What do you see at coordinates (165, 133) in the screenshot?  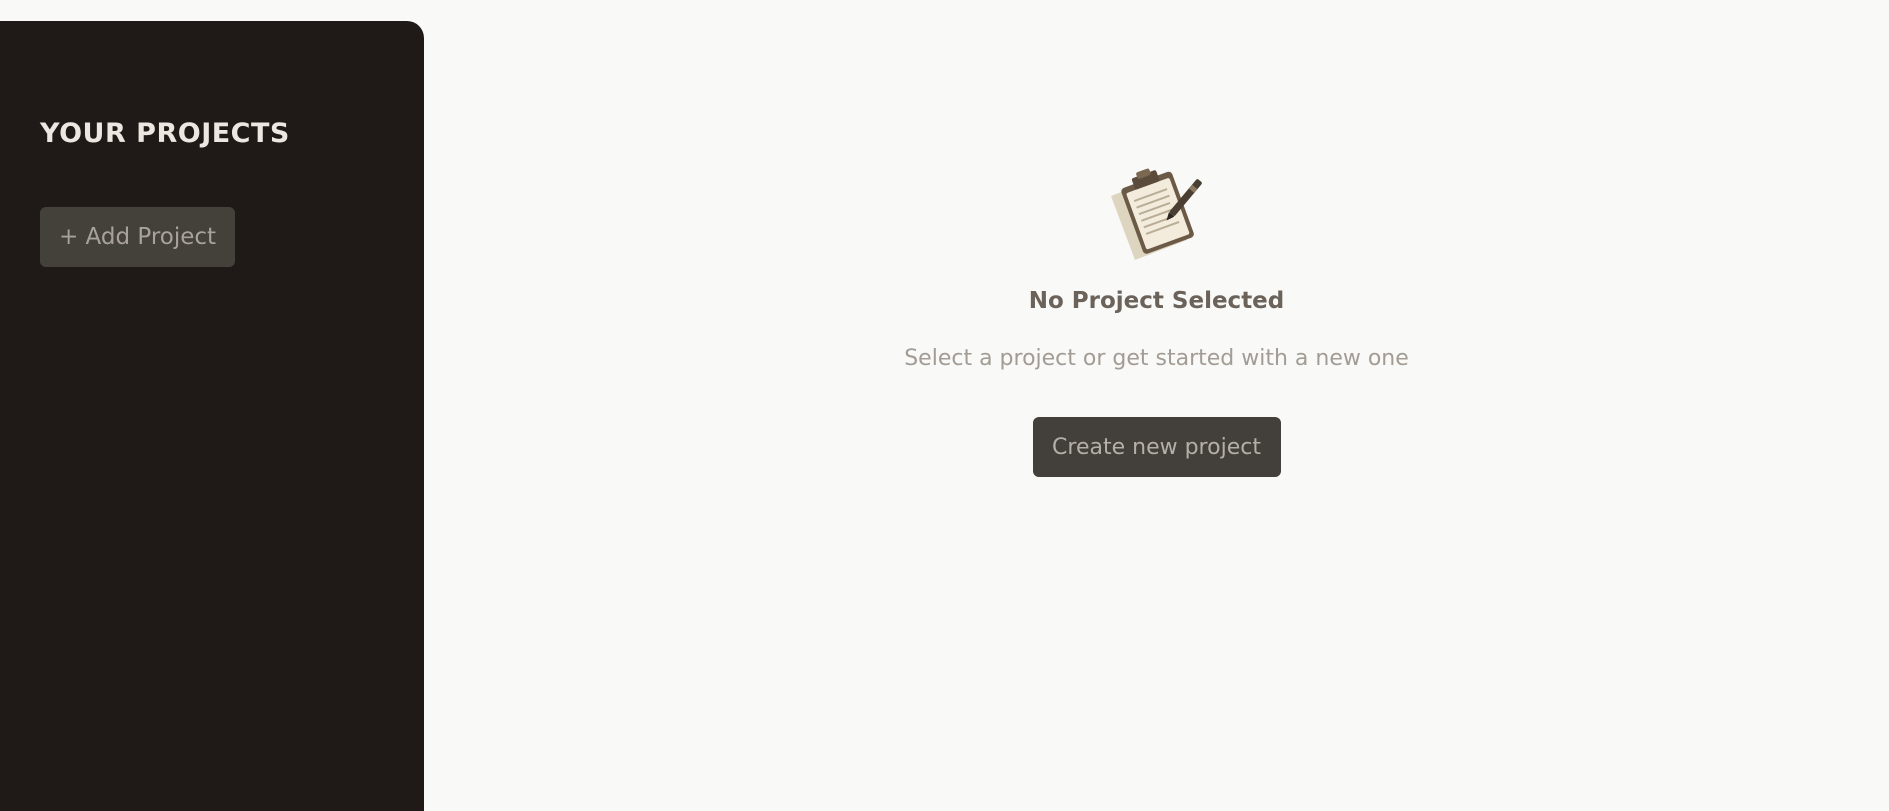 I see `sidebar-title: YOUR PROJECTS` at bounding box center [165, 133].